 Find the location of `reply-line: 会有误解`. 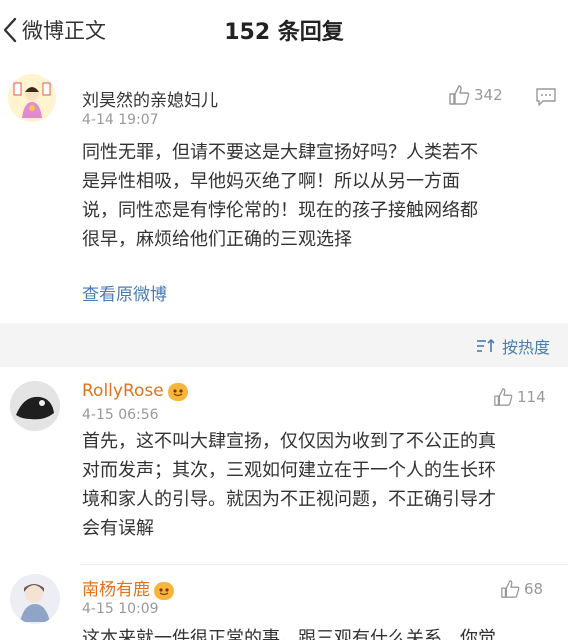

reply-line: 会有误解 is located at coordinates (118, 528).